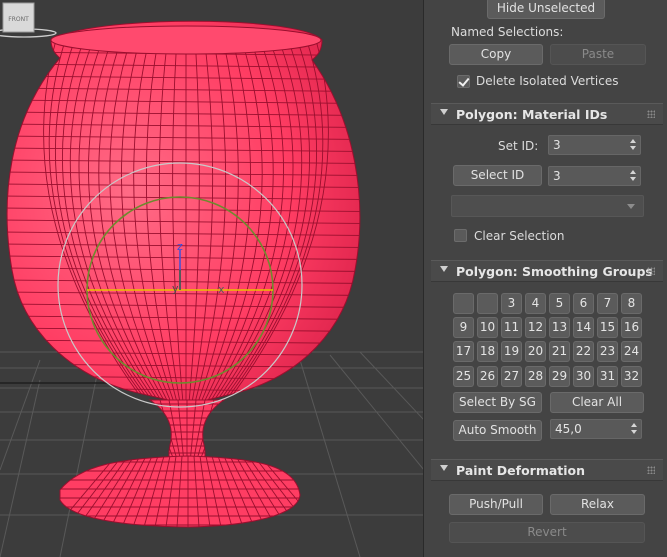 The height and width of the screenshot is (557, 667). Describe the element at coordinates (631, 376) in the screenshot. I see `smoothing-group-button: 32` at that location.